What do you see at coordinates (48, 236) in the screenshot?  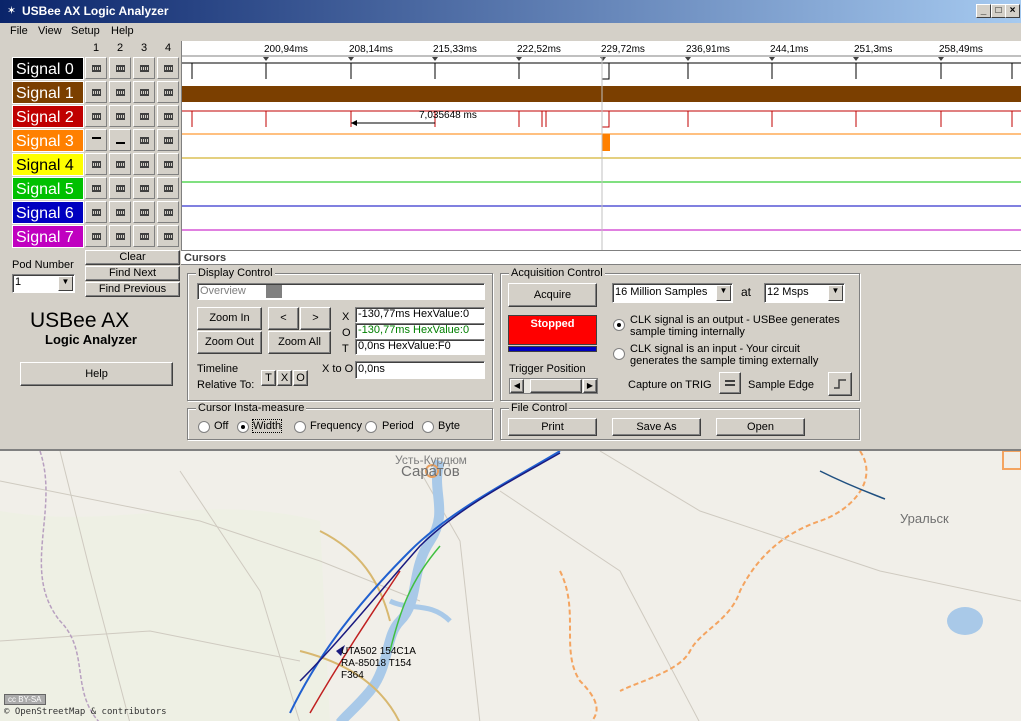 I see `signal-7-label: Signal 7` at bounding box center [48, 236].